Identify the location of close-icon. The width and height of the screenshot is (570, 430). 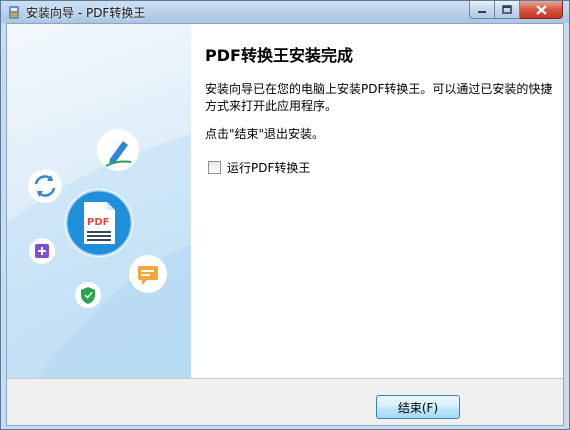
(541, 9).